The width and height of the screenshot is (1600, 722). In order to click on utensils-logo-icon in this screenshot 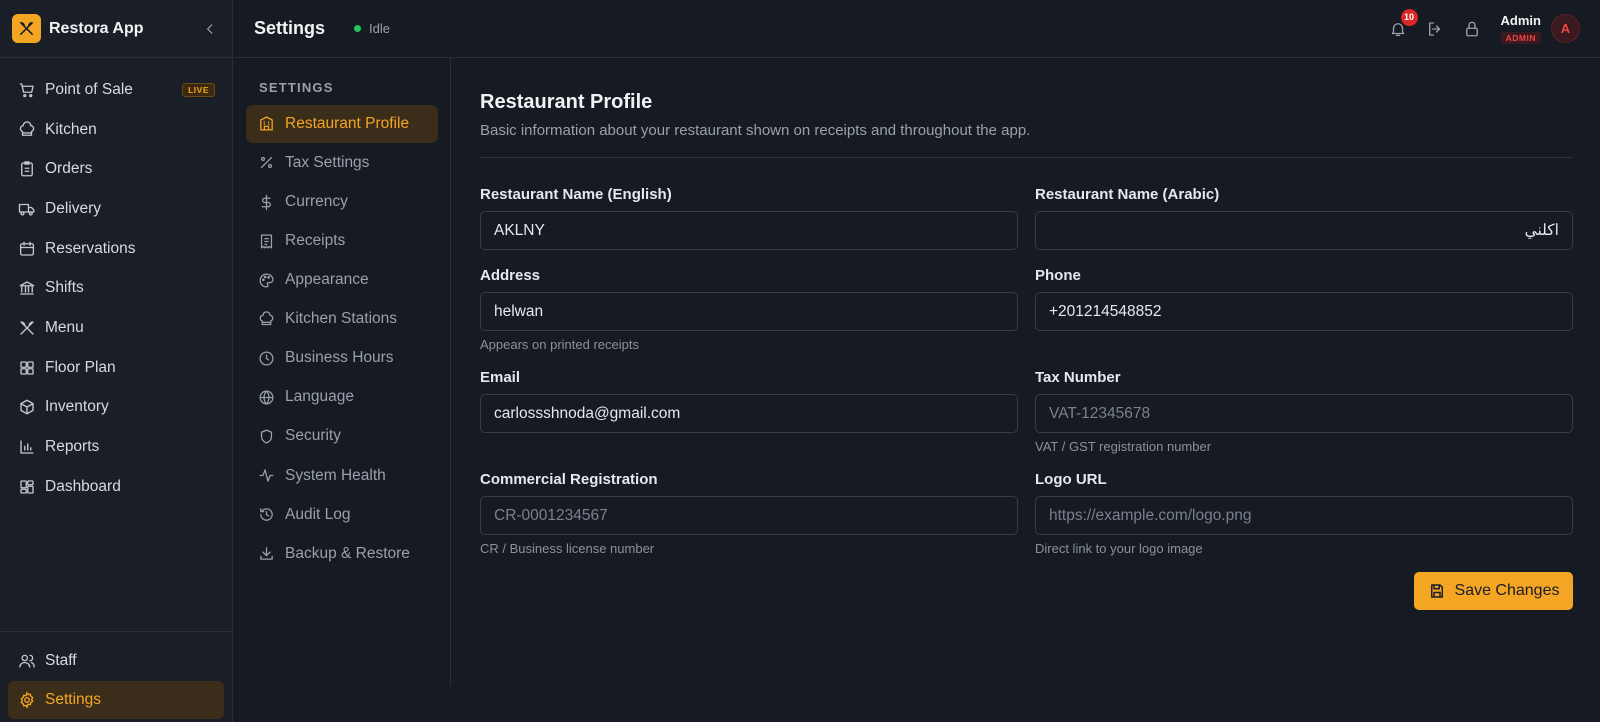, I will do `click(26, 28)`.